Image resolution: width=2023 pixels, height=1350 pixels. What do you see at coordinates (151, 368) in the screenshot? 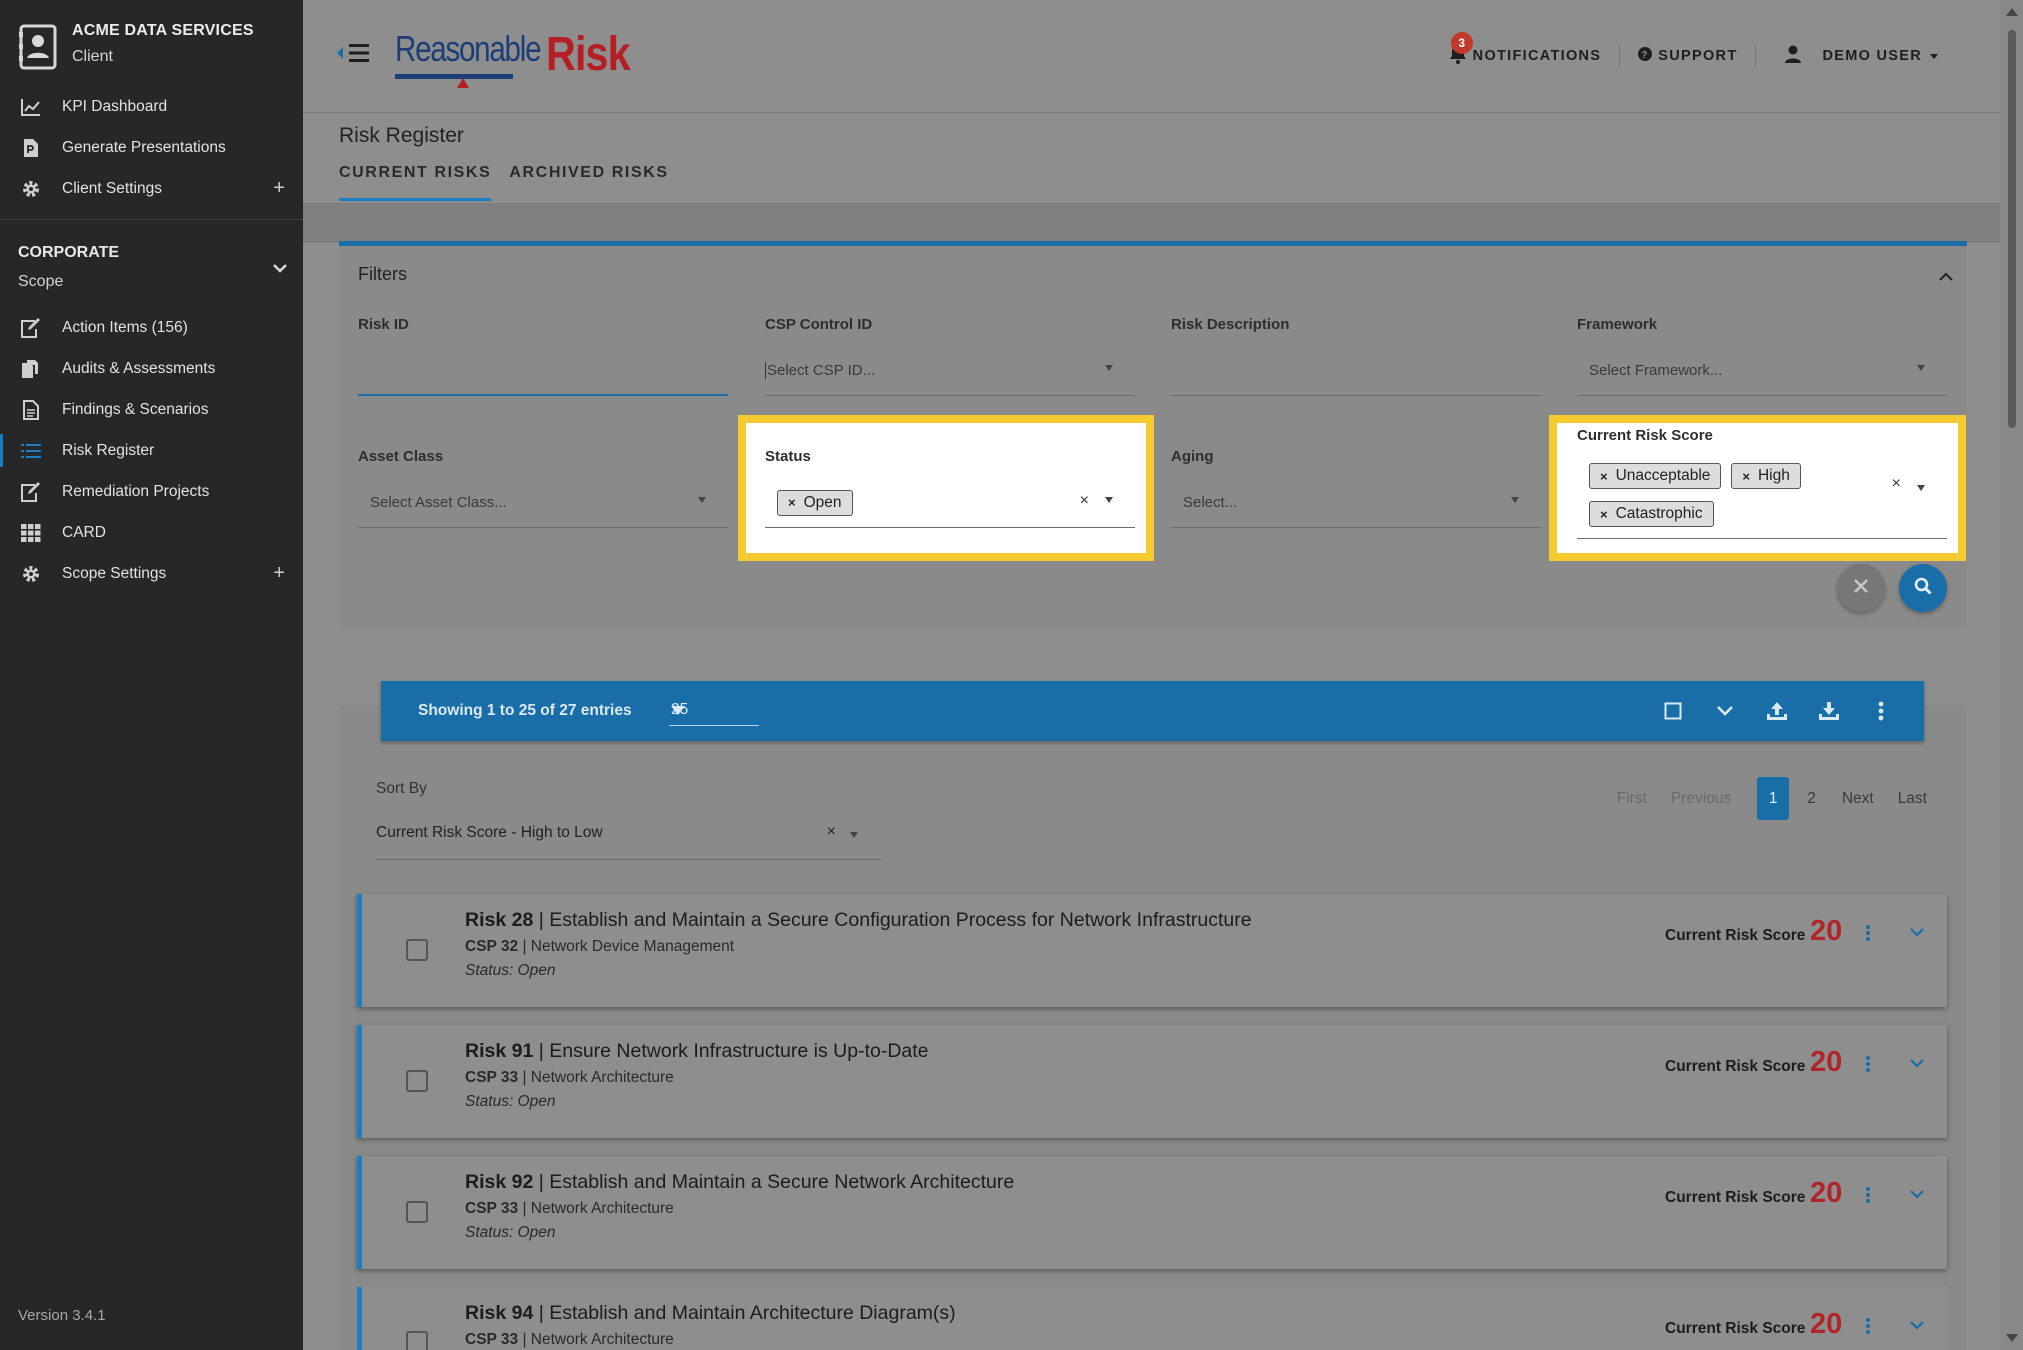
I see `sidebar-item-audits-assessments: Audits & Assessments` at bounding box center [151, 368].